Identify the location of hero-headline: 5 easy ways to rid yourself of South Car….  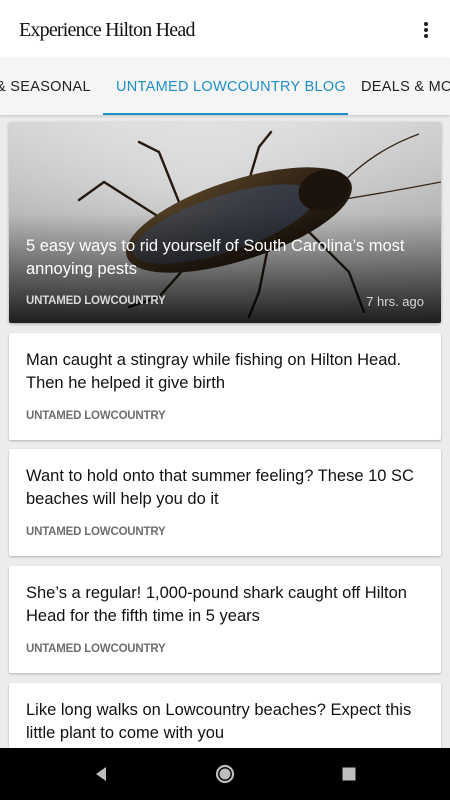
(215, 257).